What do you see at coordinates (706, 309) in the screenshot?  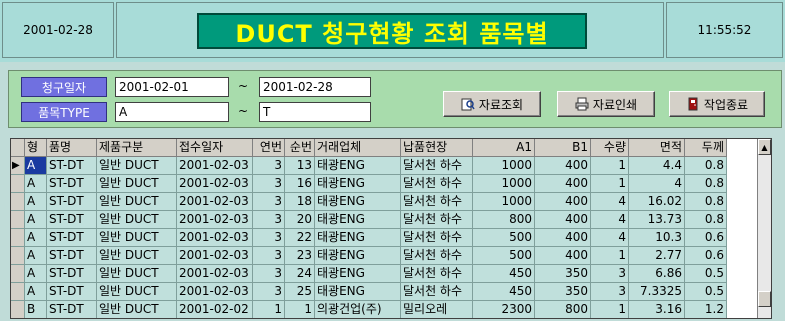 I see `table-cell: 1.2` at bounding box center [706, 309].